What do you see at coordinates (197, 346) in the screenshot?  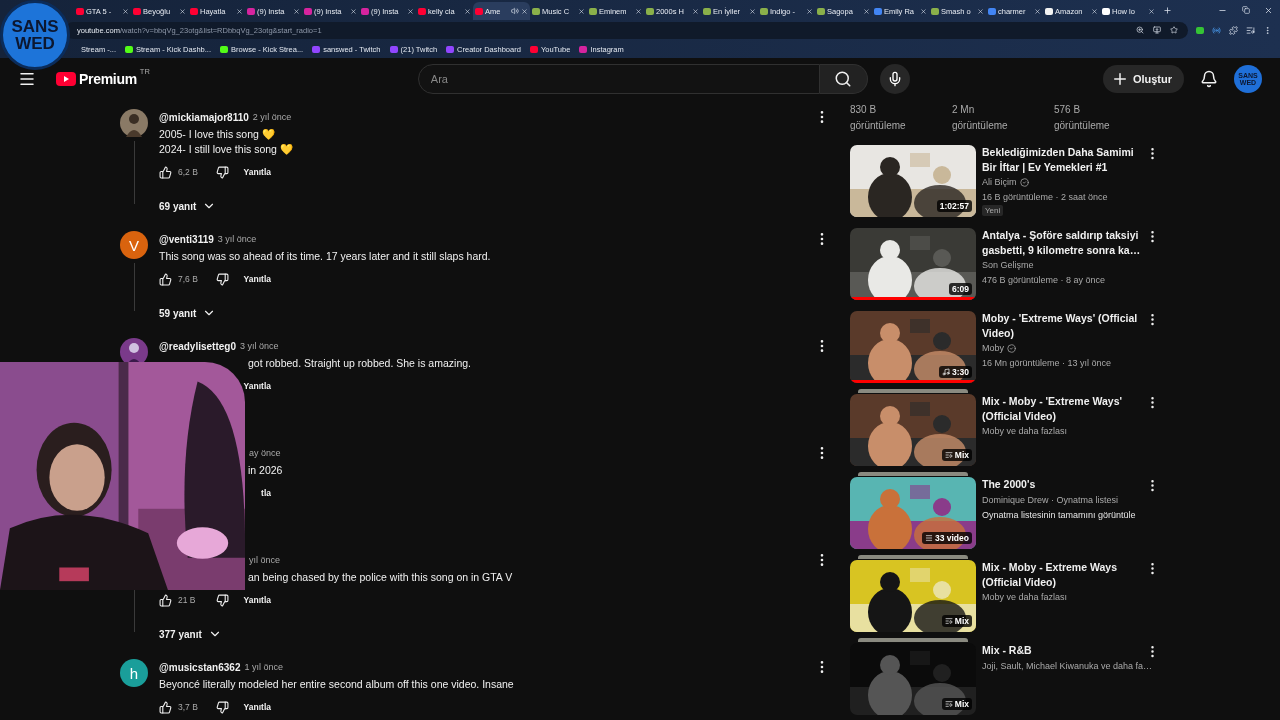 I see `username: @readylisetteg0` at bounding box center [197, 346].